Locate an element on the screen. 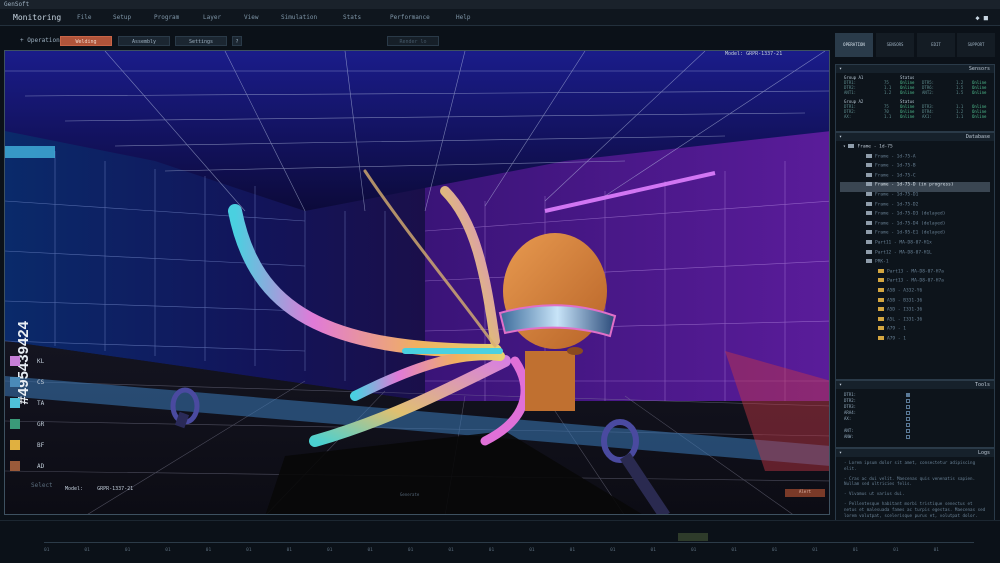  chevron-down-icon: ▾ is located at coordinates (844, 147).